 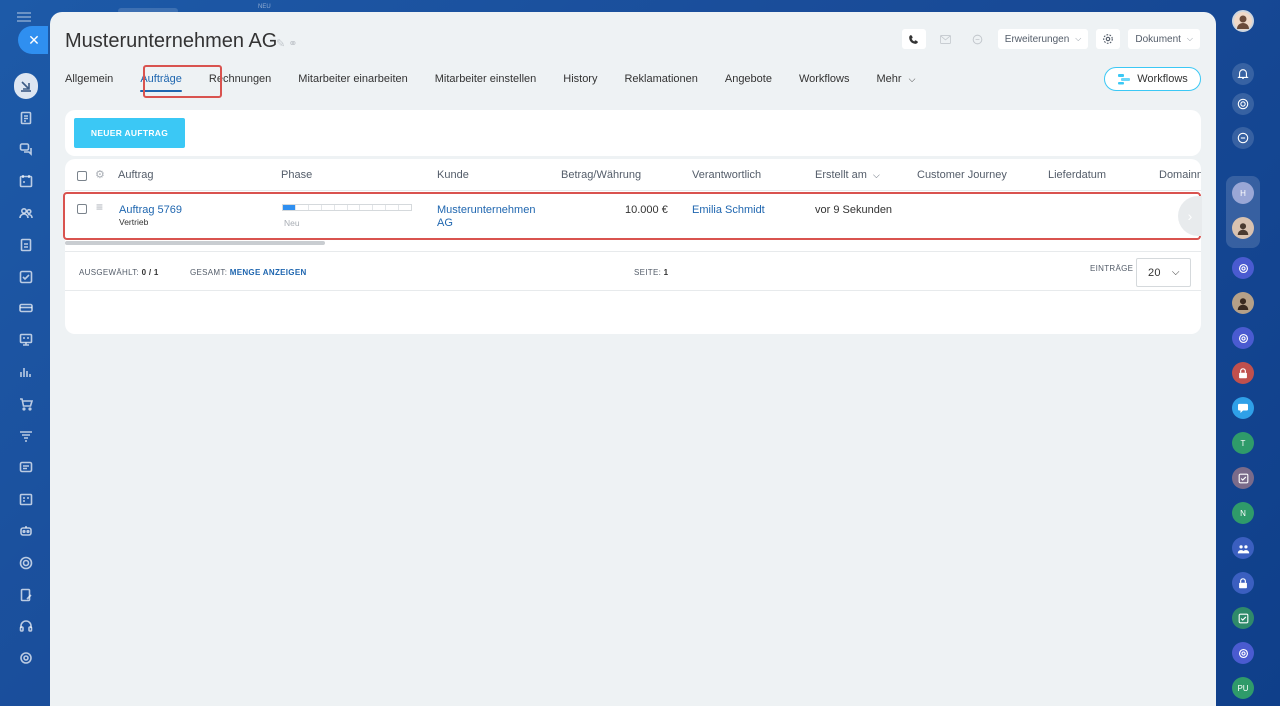 What do you see at coordinates (26, 150) in the screenshot?
I see `chat-icon` at bounding box center [26, 150].